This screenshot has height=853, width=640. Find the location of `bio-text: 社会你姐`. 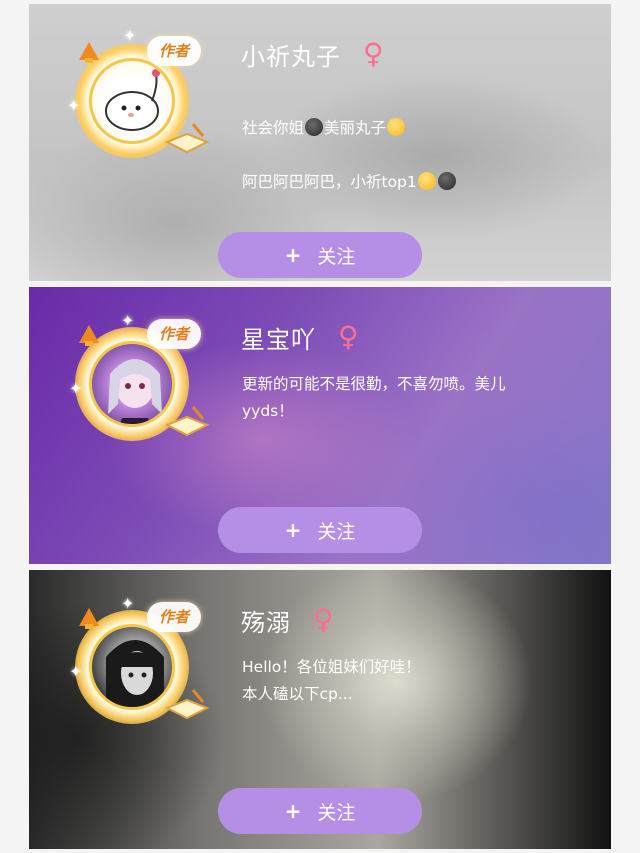

bio-text: 社会你姐 is located at coordinates (273, 128).